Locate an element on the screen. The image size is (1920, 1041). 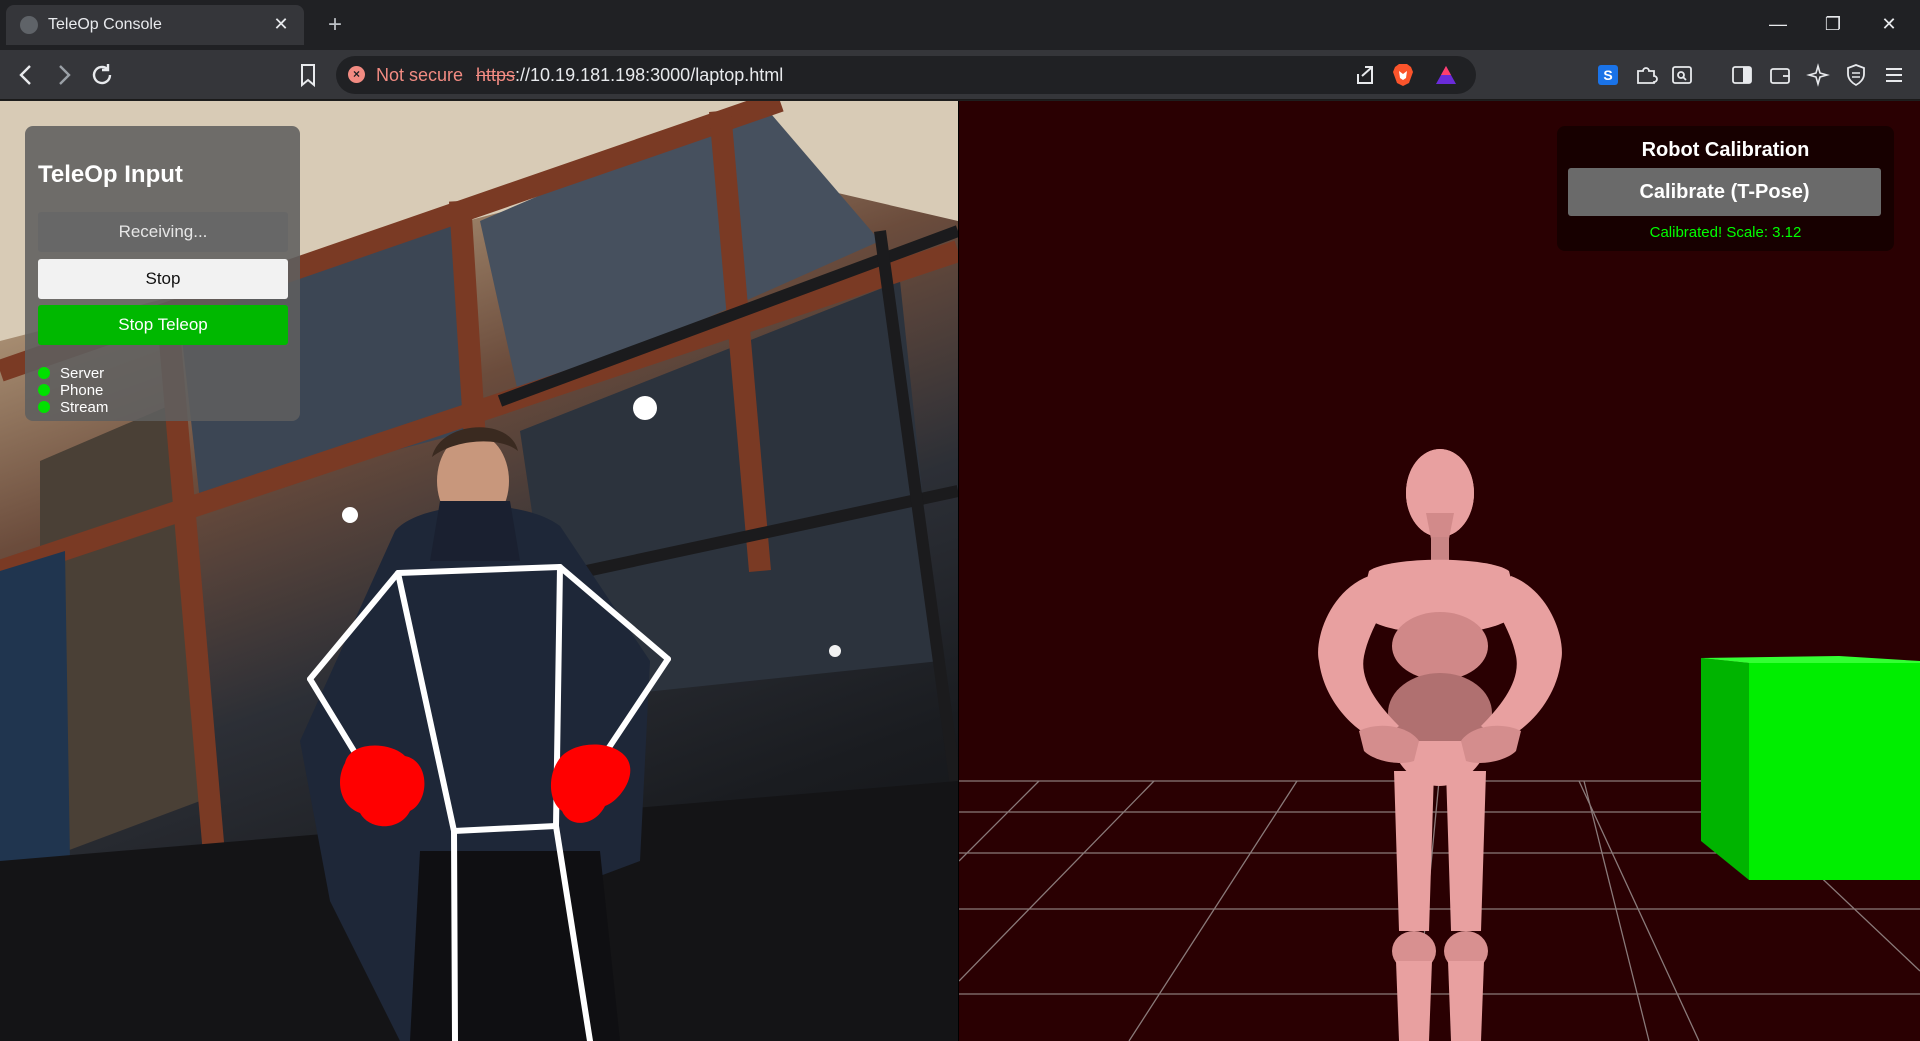
share-icon is located at coordinates (1365, 75).